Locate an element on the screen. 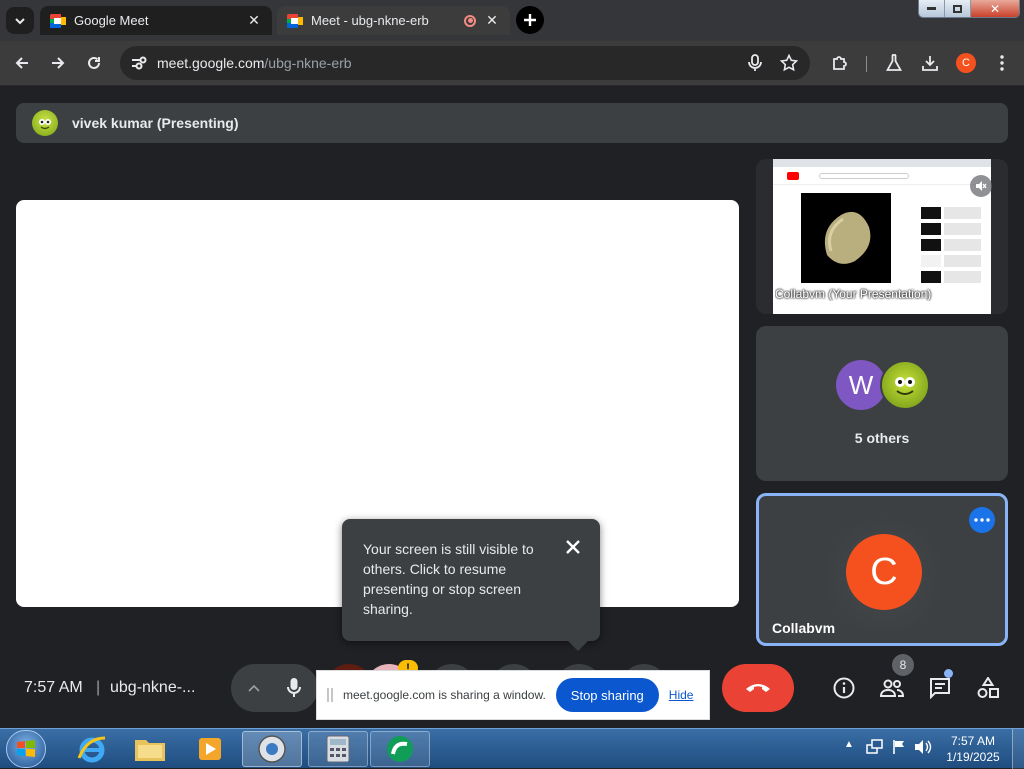  call-end-icon is located at coordinates (758, 688).